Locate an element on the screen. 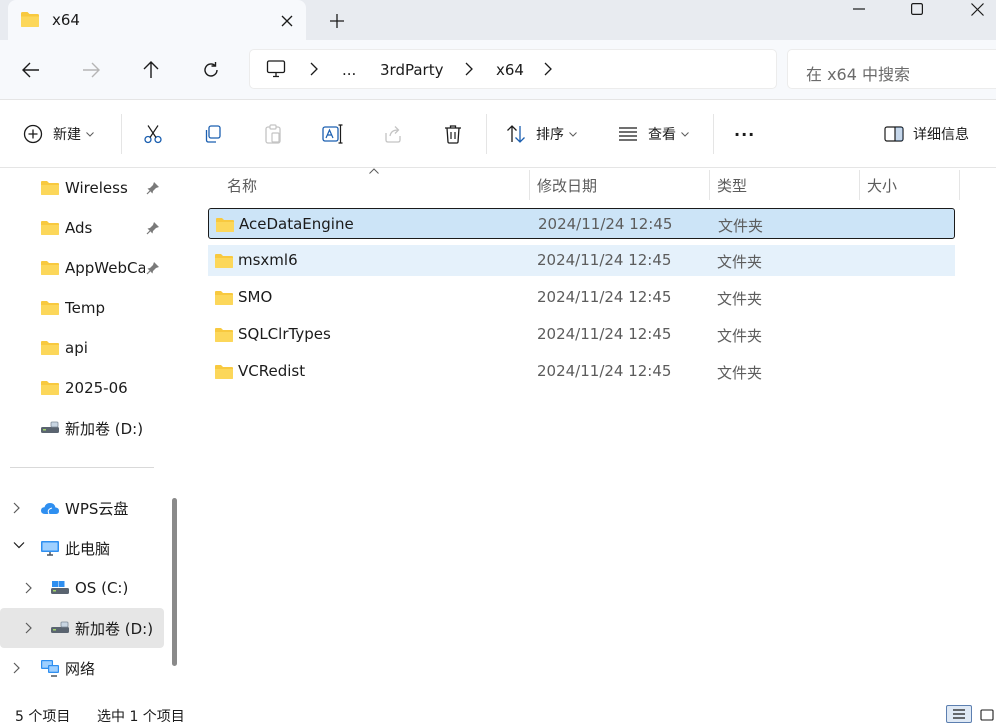  new-button: 新建 is located at coordinates (58, 134).